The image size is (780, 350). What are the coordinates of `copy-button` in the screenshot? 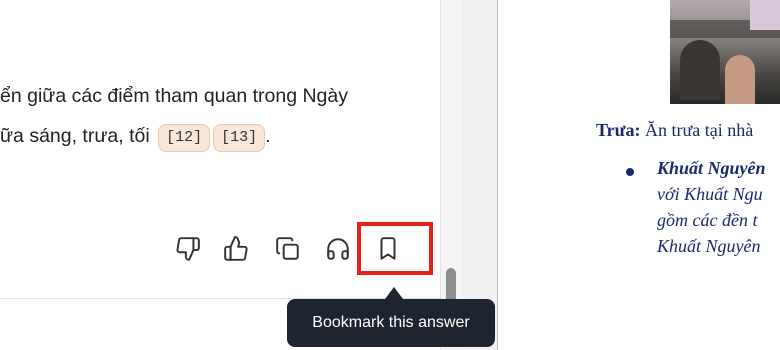 It's located at (288, 249).